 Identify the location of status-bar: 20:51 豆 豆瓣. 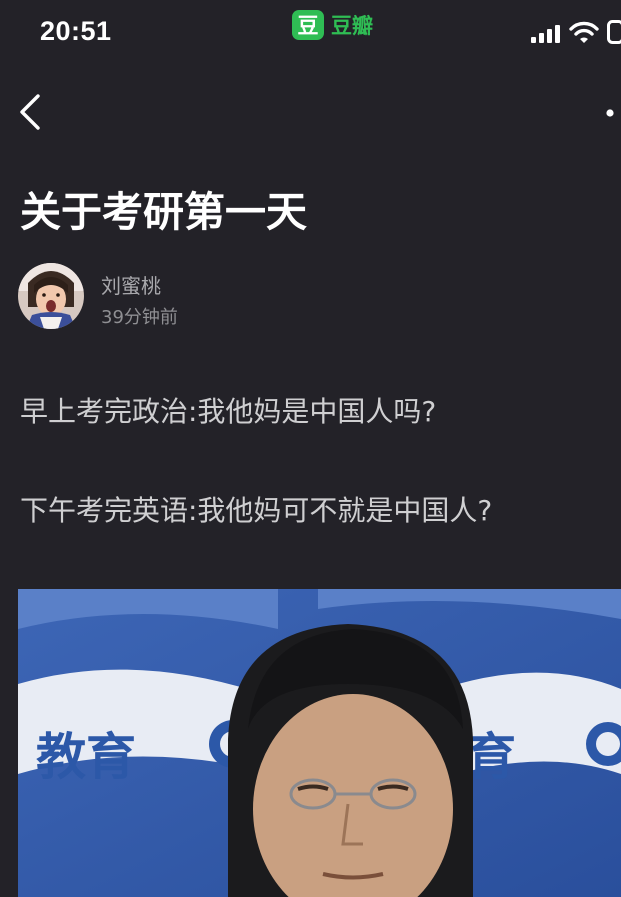
(310, 32).